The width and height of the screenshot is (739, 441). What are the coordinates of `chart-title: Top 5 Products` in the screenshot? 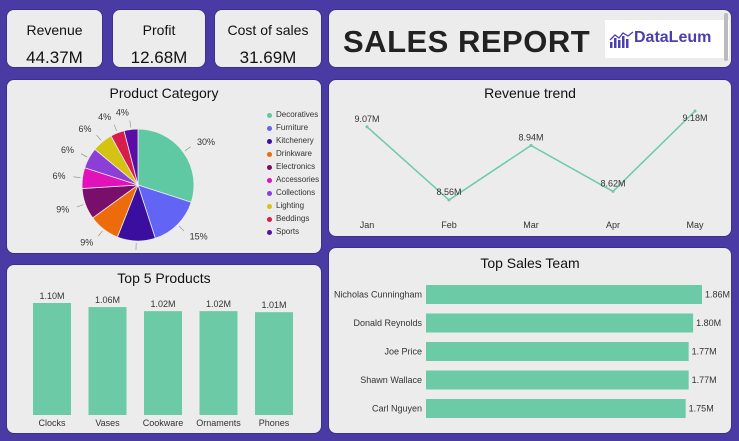 It's located at (164, 278).